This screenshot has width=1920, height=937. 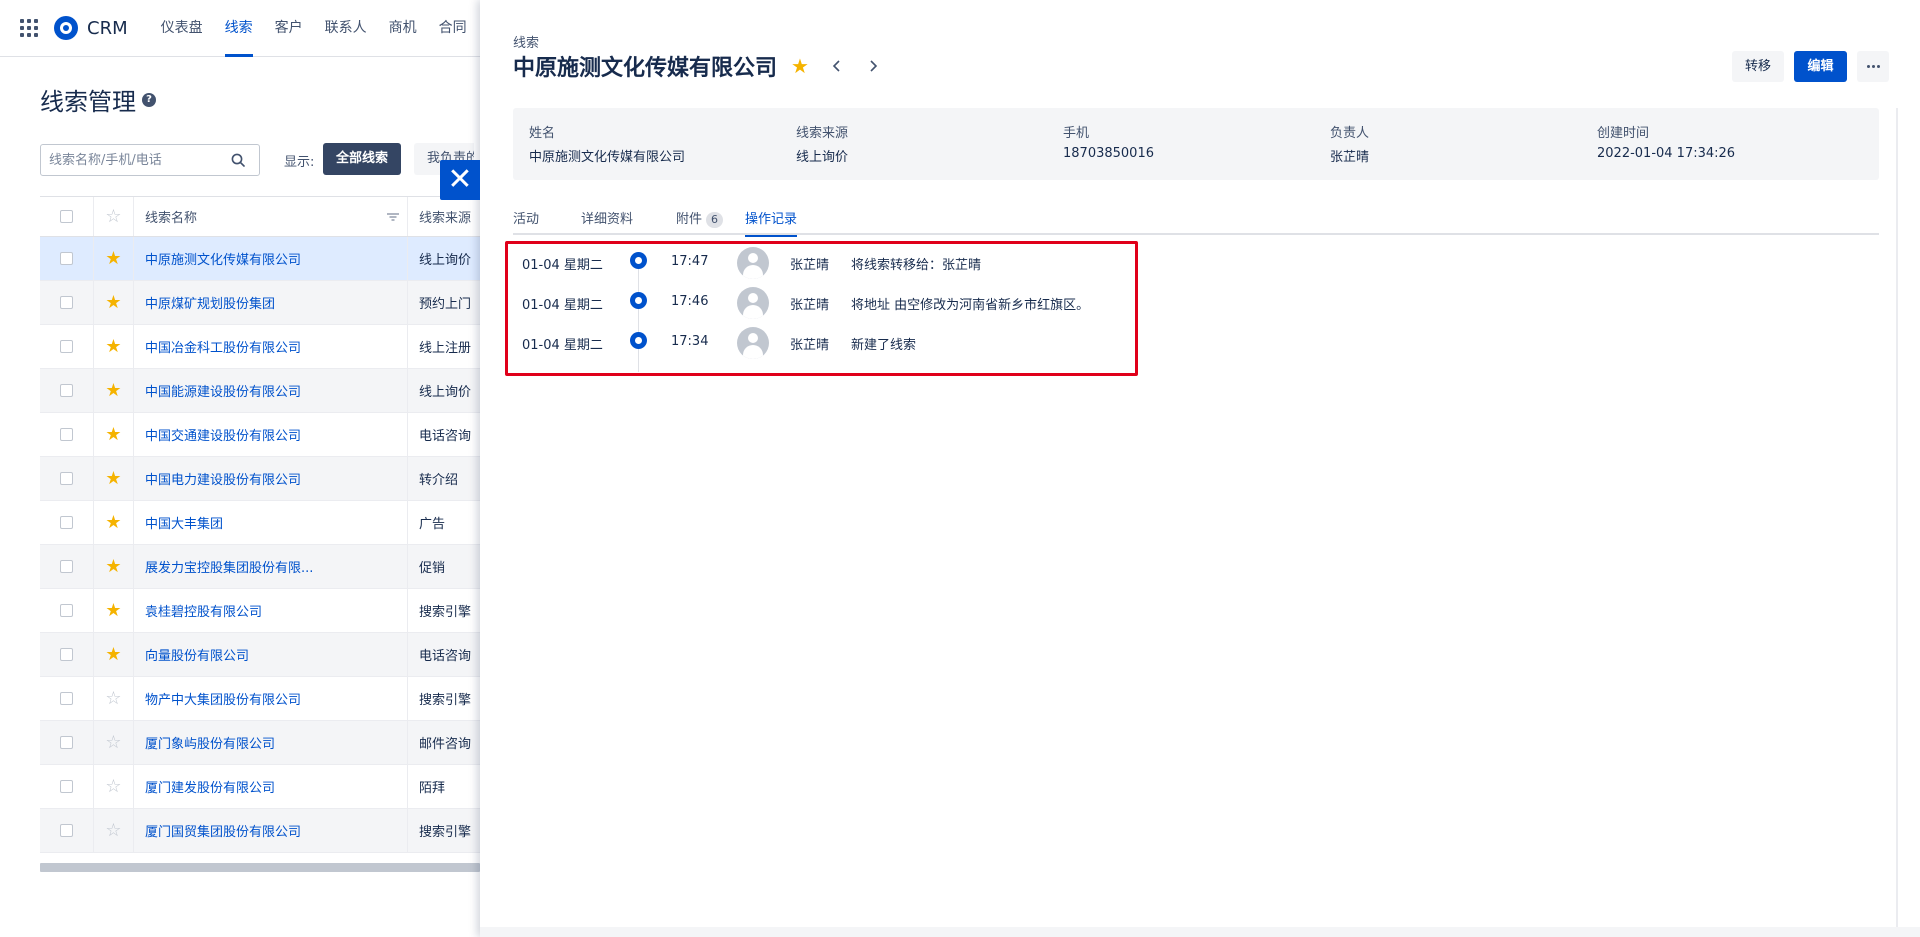 I want to click on lead-name-link: 中原施测文化传媒有限公司, so click(x=271, y=258).